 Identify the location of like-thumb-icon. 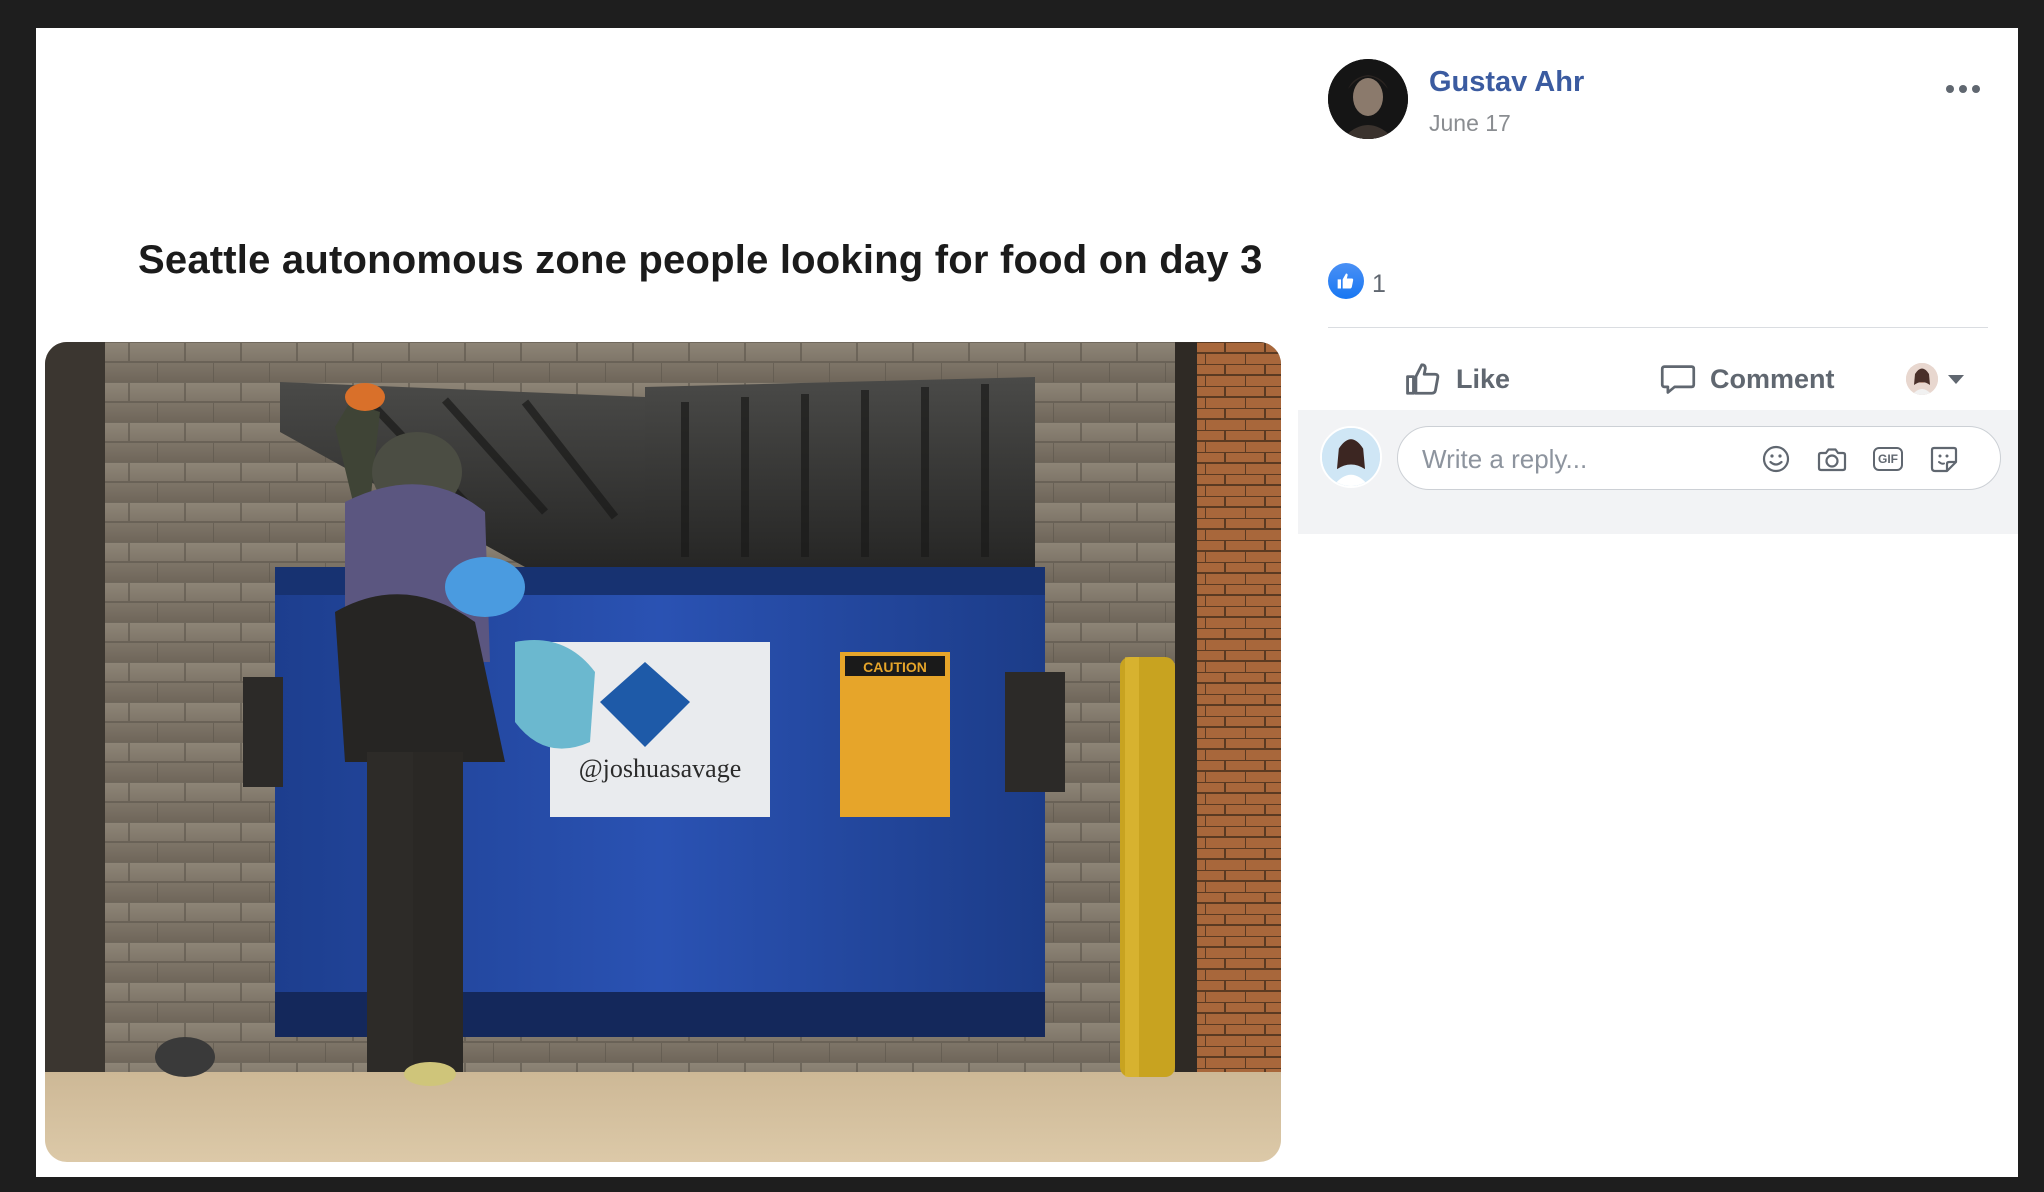
(1346, 281).